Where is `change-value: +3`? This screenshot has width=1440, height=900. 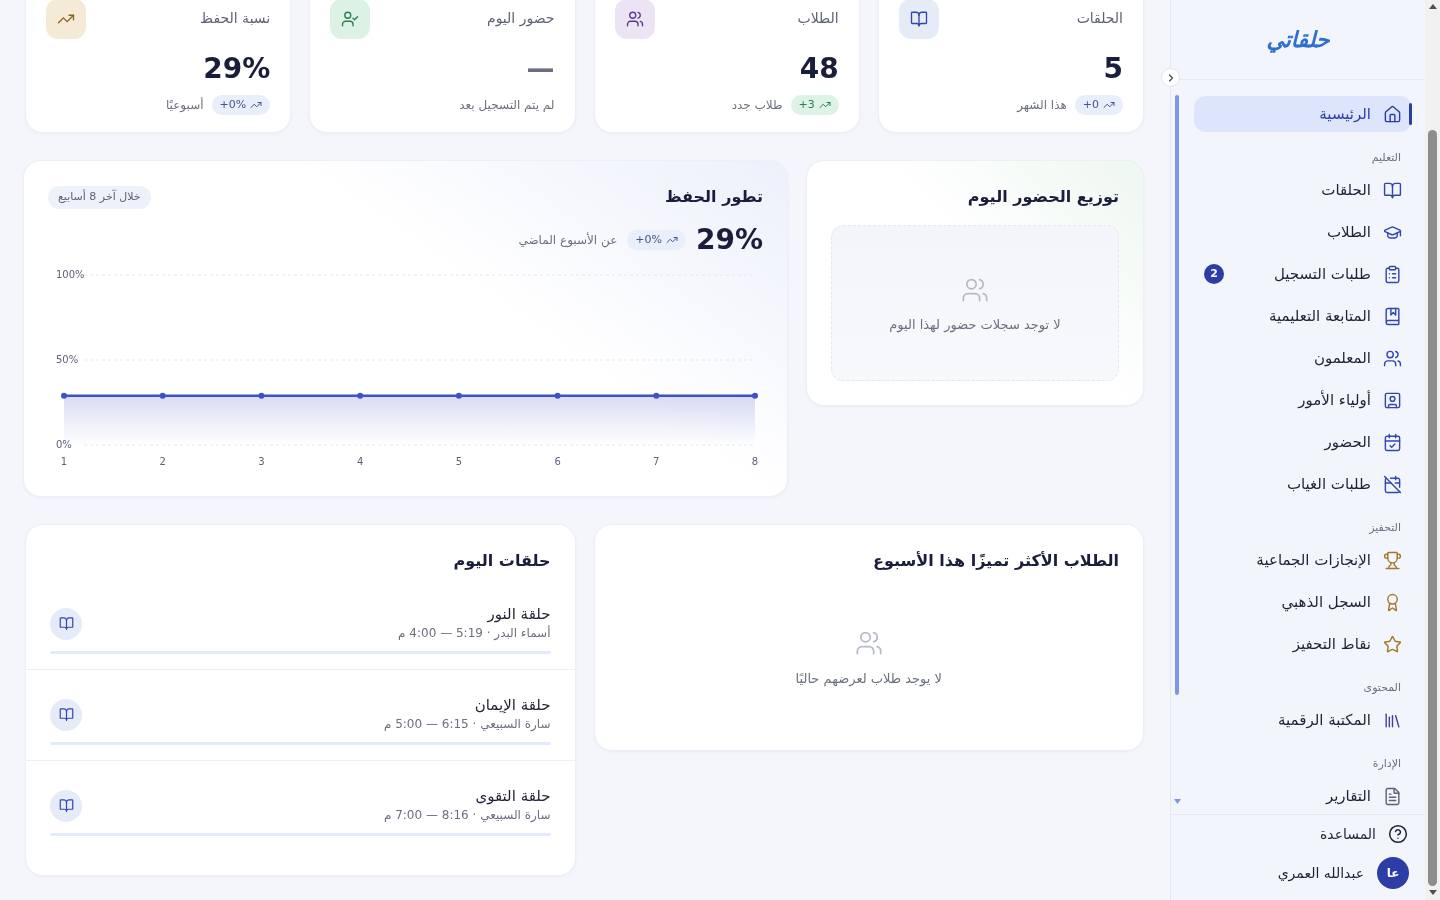
change-value: +3 is located at coordinates (806, 105).